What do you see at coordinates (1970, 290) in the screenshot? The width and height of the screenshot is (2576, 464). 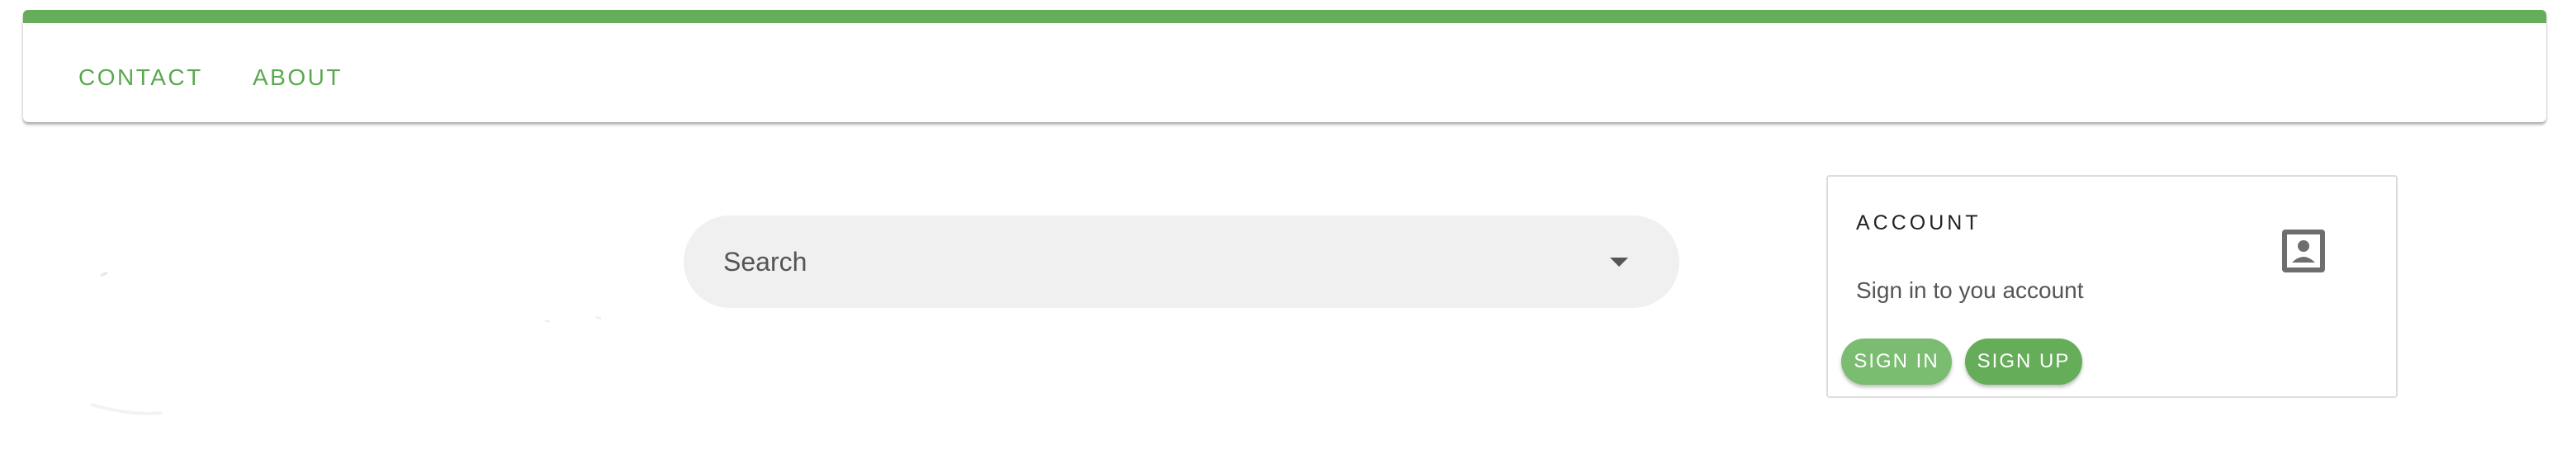 I see `account-subtitle: Sign in to you account` at bounding box center [1970, 290].